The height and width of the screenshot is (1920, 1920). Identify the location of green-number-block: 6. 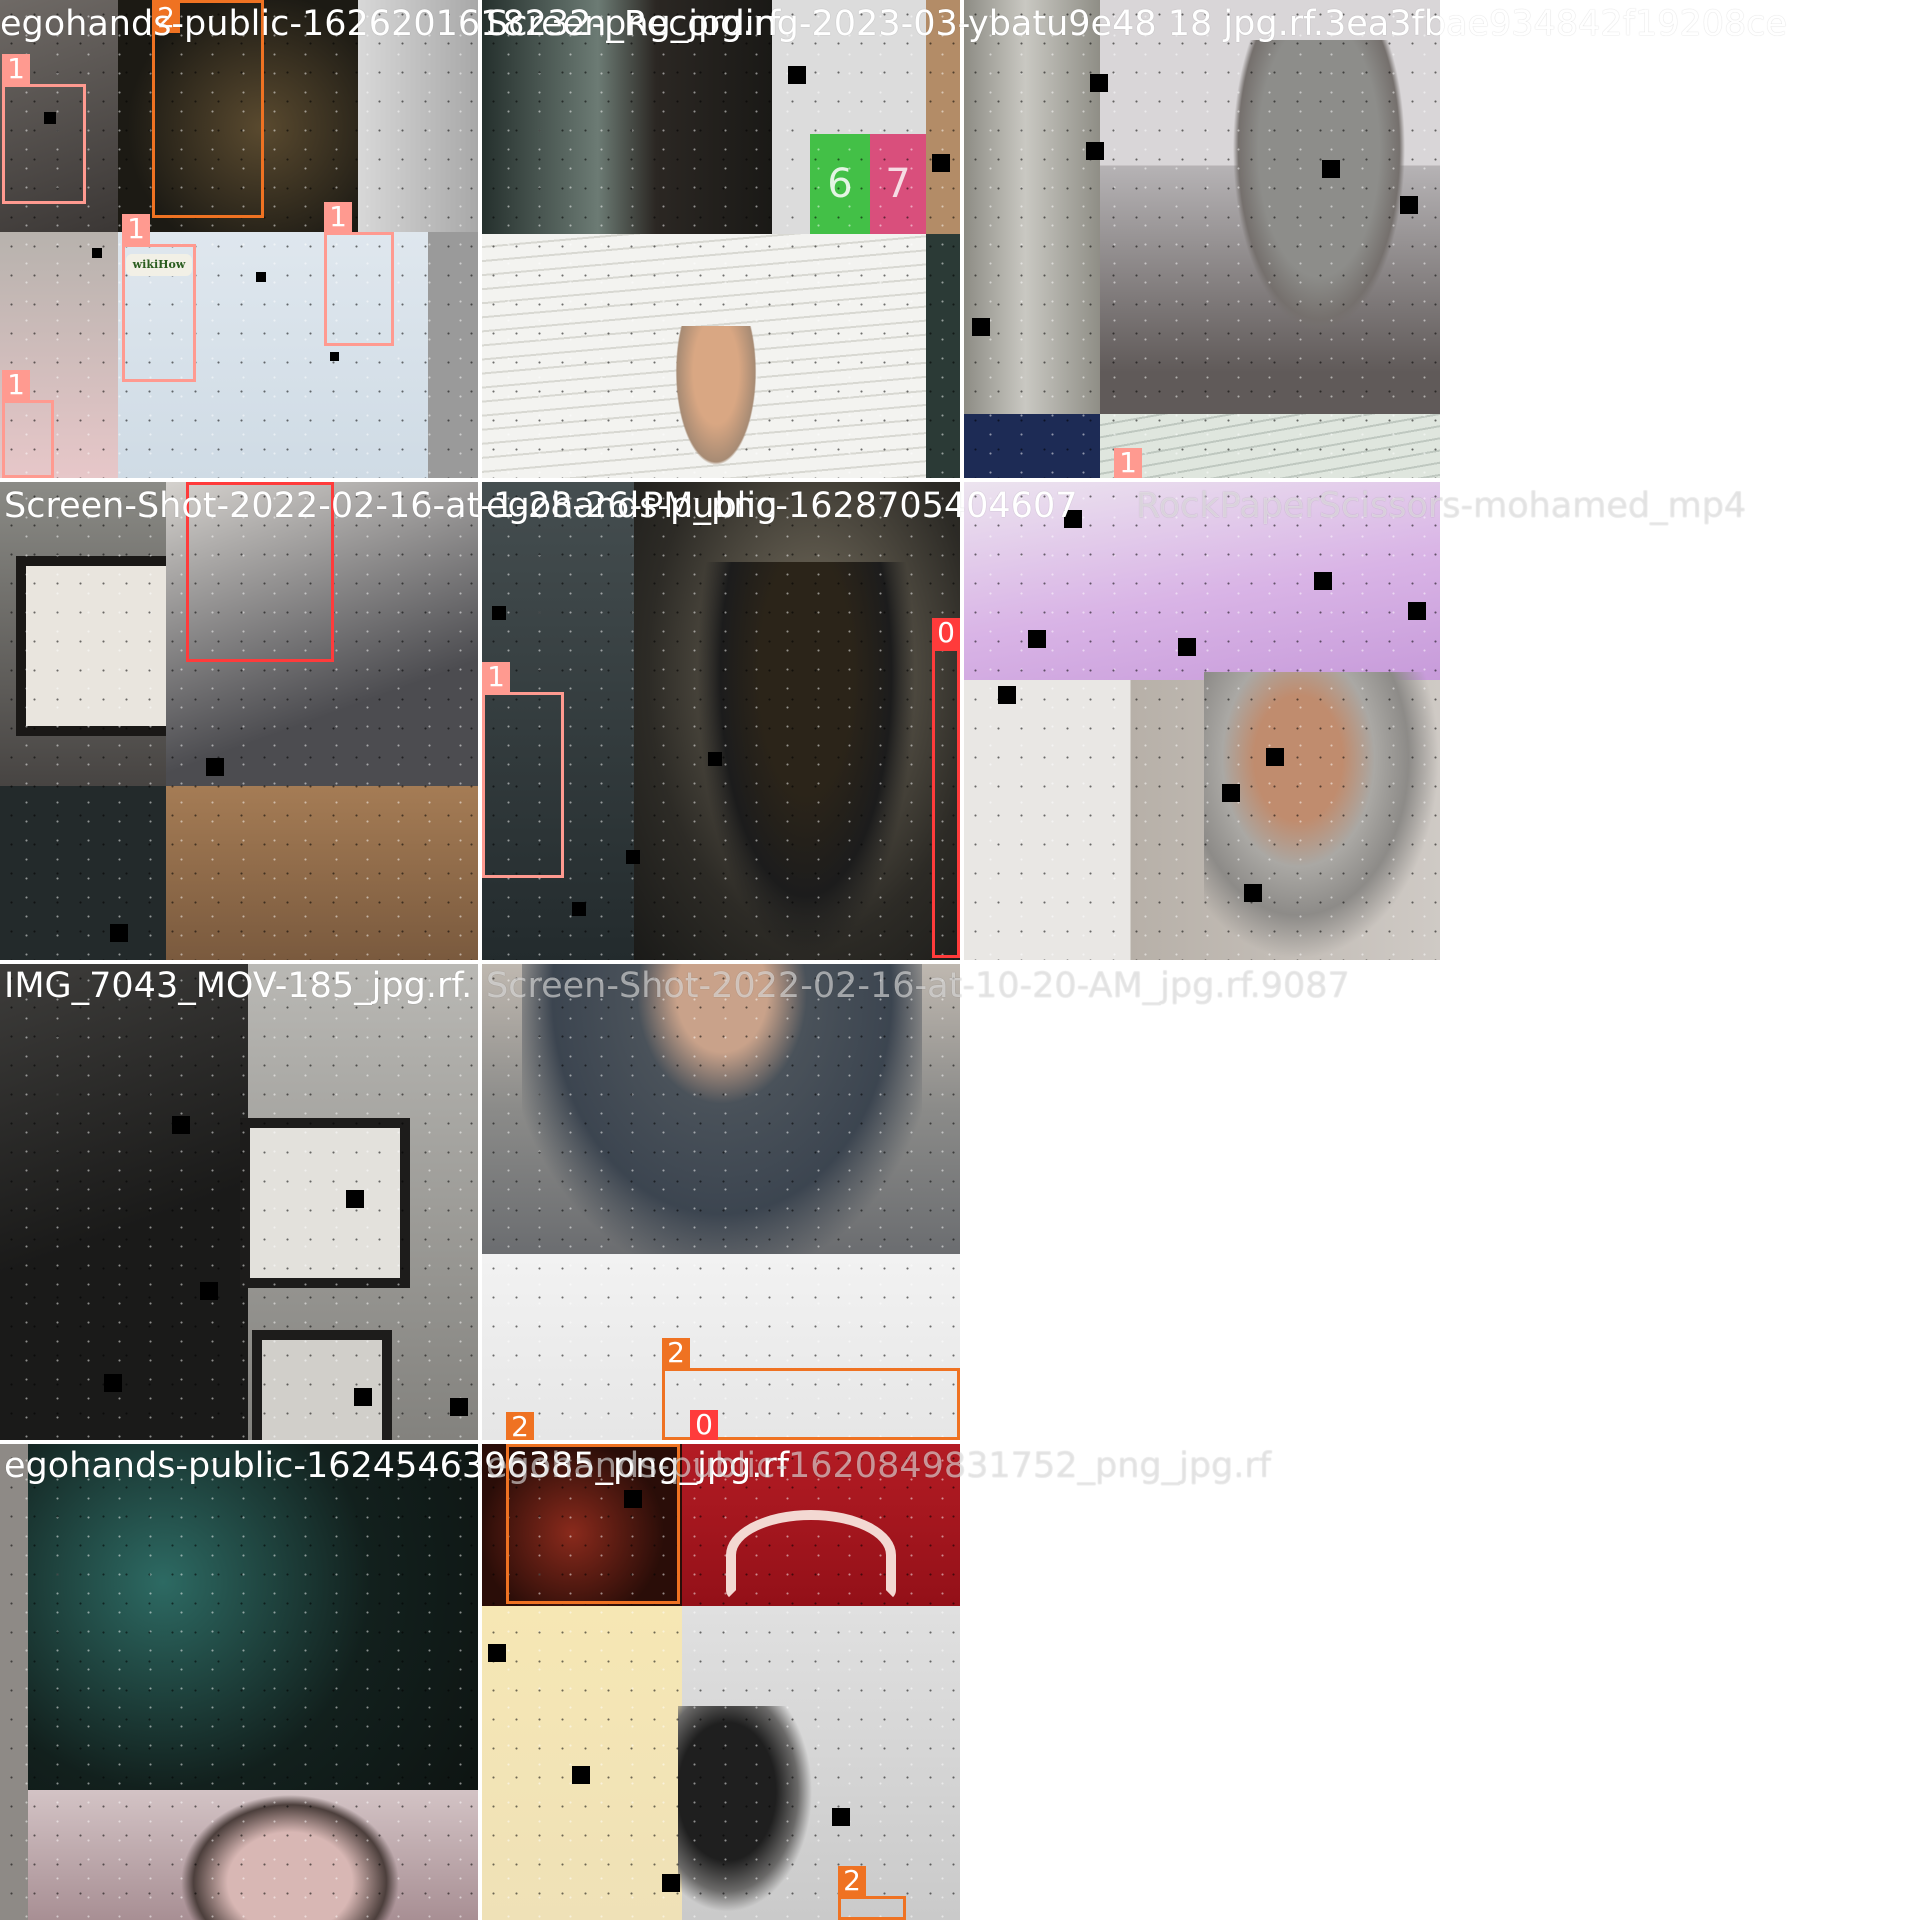
(840, 184).